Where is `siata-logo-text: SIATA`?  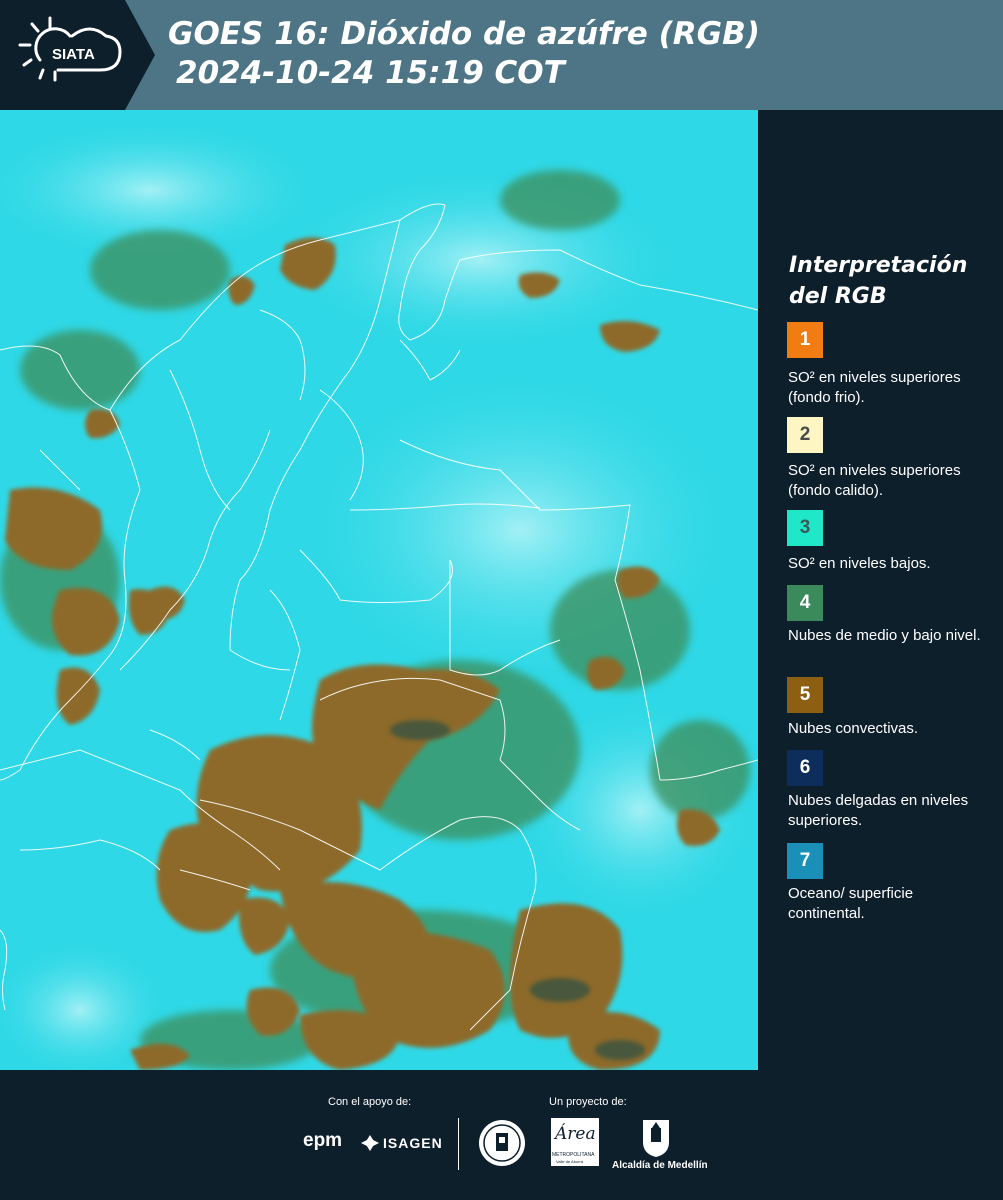
siata-logo-text: SIATA is located at coordinates (73, 54).